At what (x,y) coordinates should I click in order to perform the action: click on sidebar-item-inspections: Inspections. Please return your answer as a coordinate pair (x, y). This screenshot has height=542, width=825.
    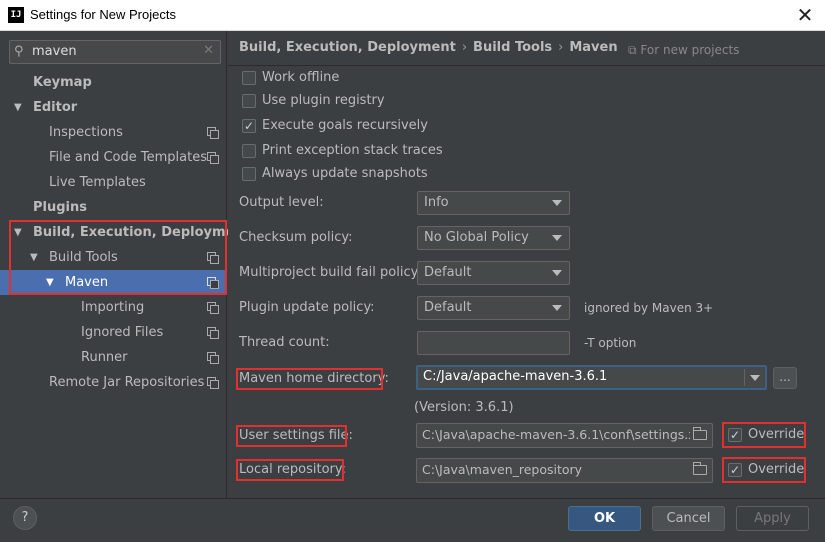
    Looking at the image, I should click on (113, 132).